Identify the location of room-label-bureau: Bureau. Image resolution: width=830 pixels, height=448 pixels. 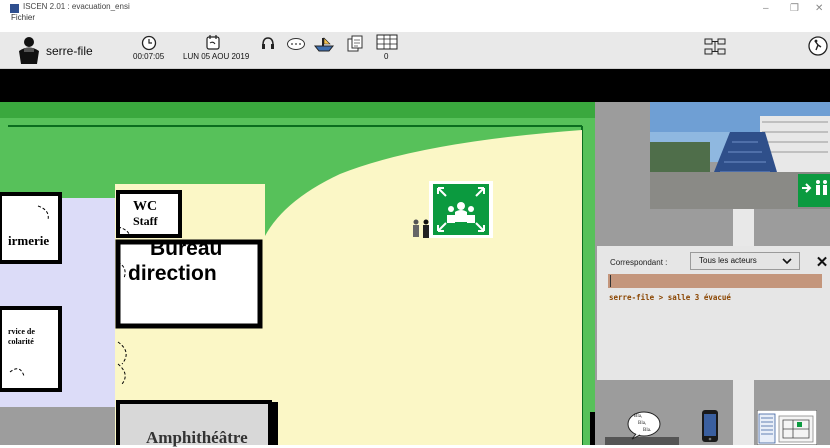
(186, 248).